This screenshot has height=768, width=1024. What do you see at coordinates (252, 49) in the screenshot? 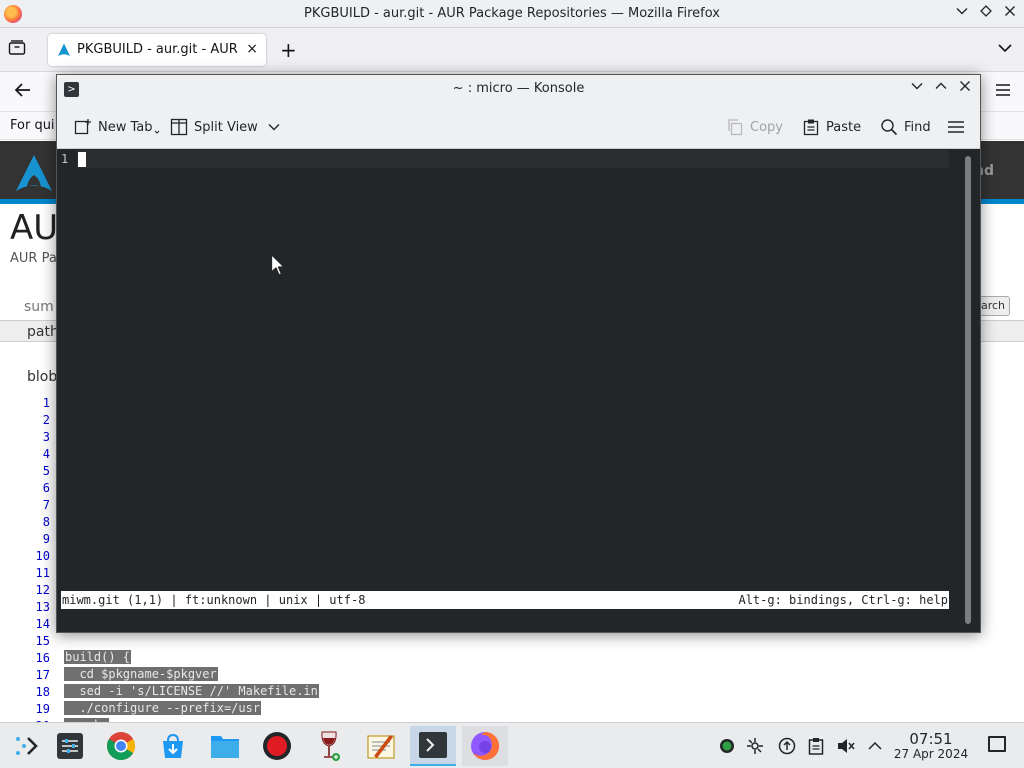
I see `tab-close-icon: ×` at bounding box center [252, 49].